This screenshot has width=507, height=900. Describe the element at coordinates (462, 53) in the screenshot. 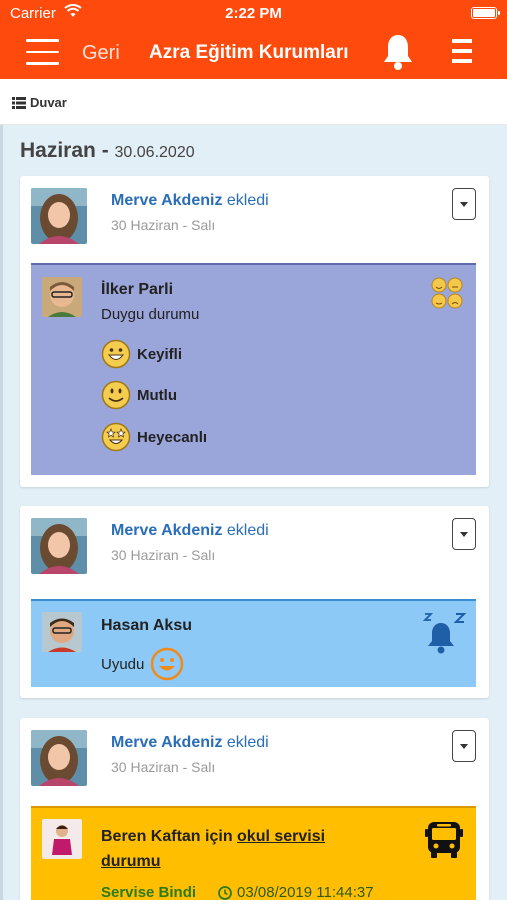

I see `options-menu-icon` at that location.